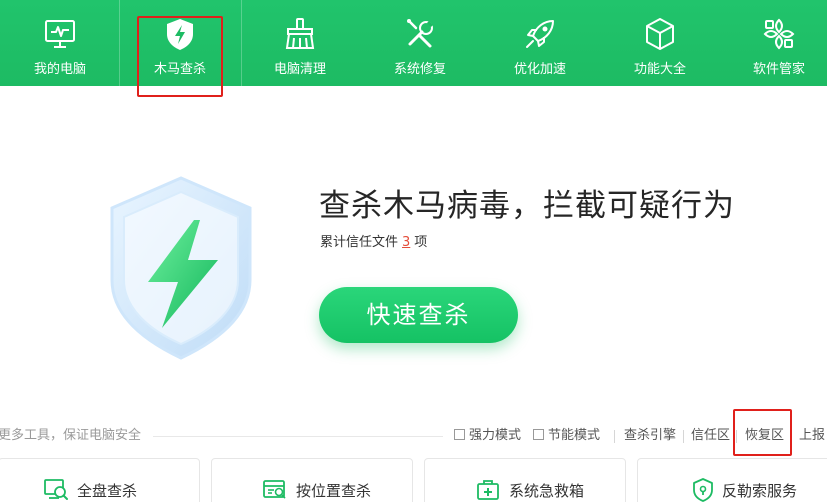  I want to click on shield-bolt-icon, so click(180, 34).